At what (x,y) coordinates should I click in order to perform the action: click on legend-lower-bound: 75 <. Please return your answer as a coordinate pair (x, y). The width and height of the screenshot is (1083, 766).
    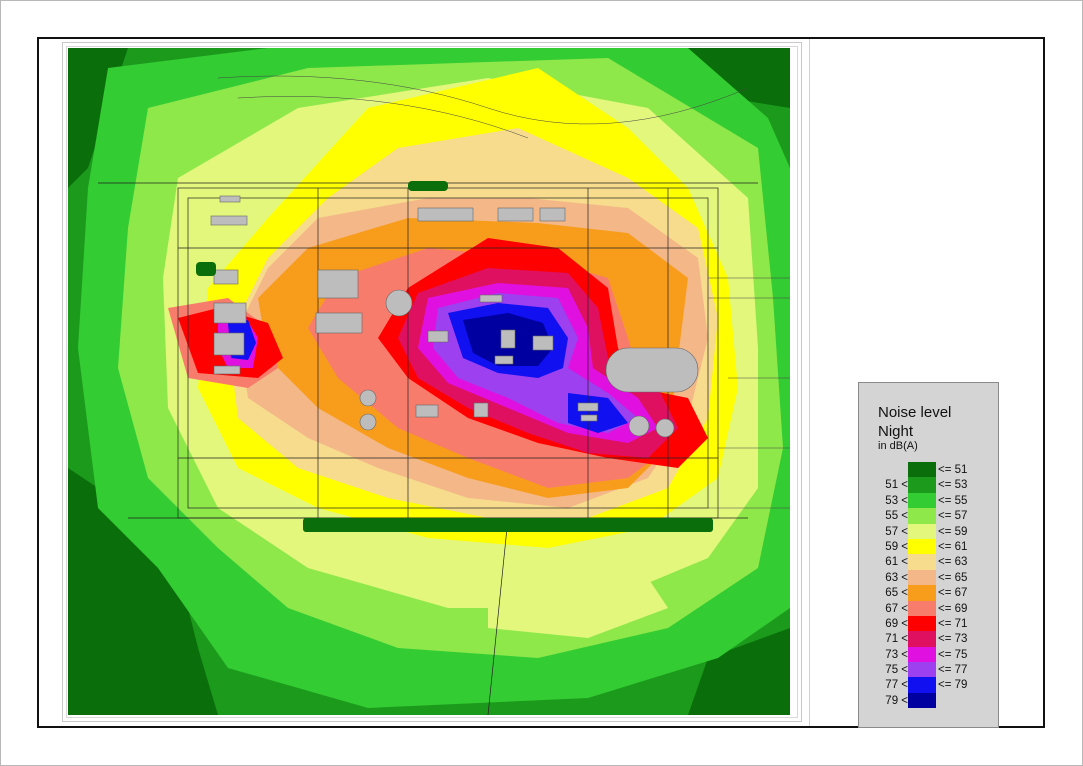
    Looking at the image, I should click on (896, 670).